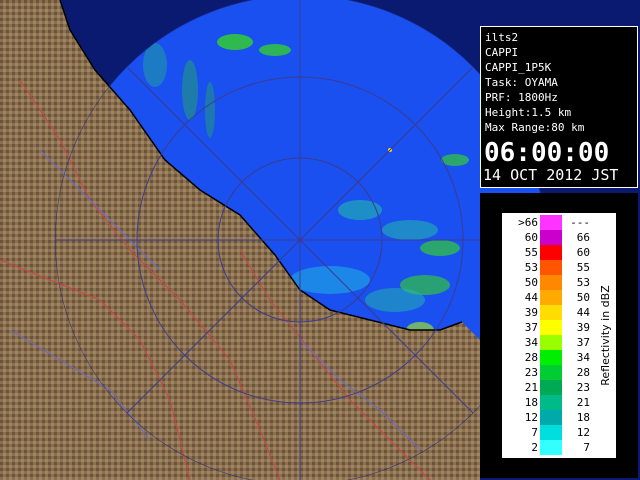  I want to click on height-label: Height:1.5 km, so click(528, 112).